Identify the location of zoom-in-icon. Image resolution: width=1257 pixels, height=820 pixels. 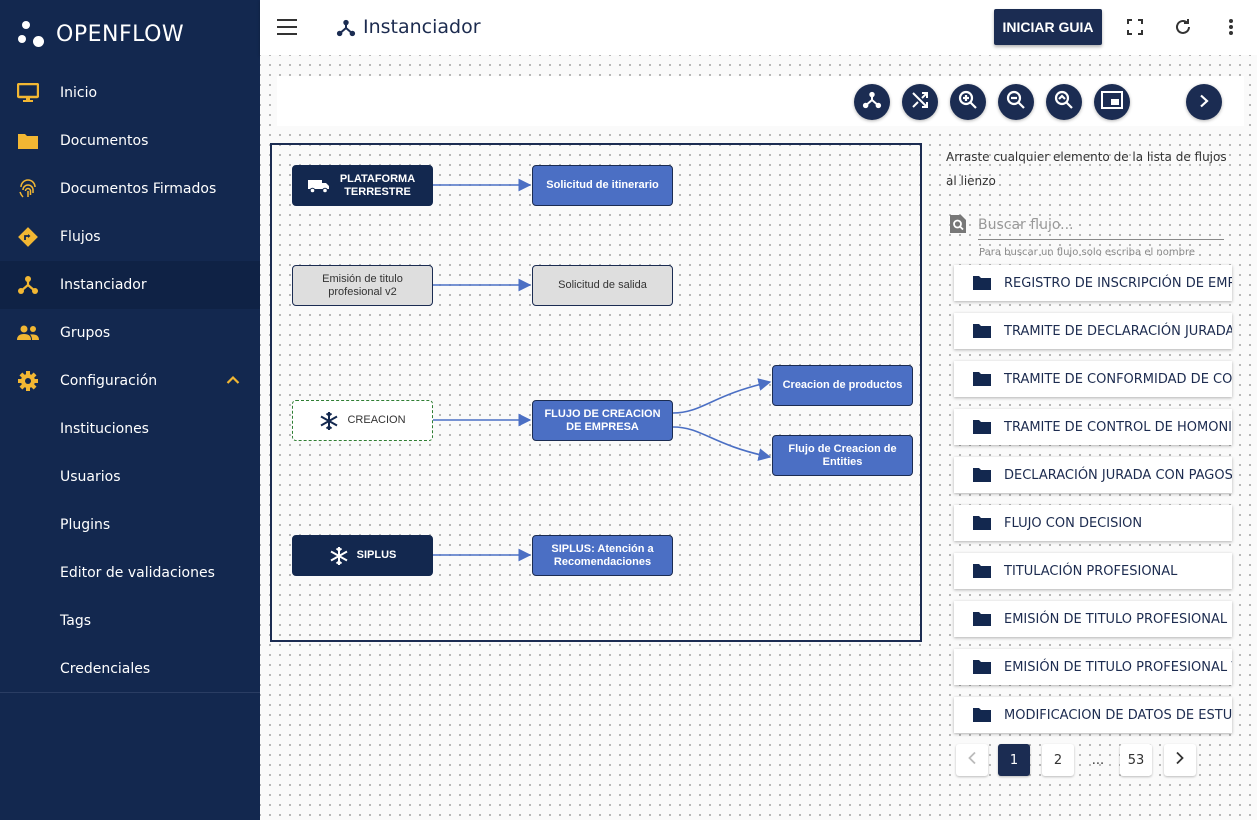
(968, 102).